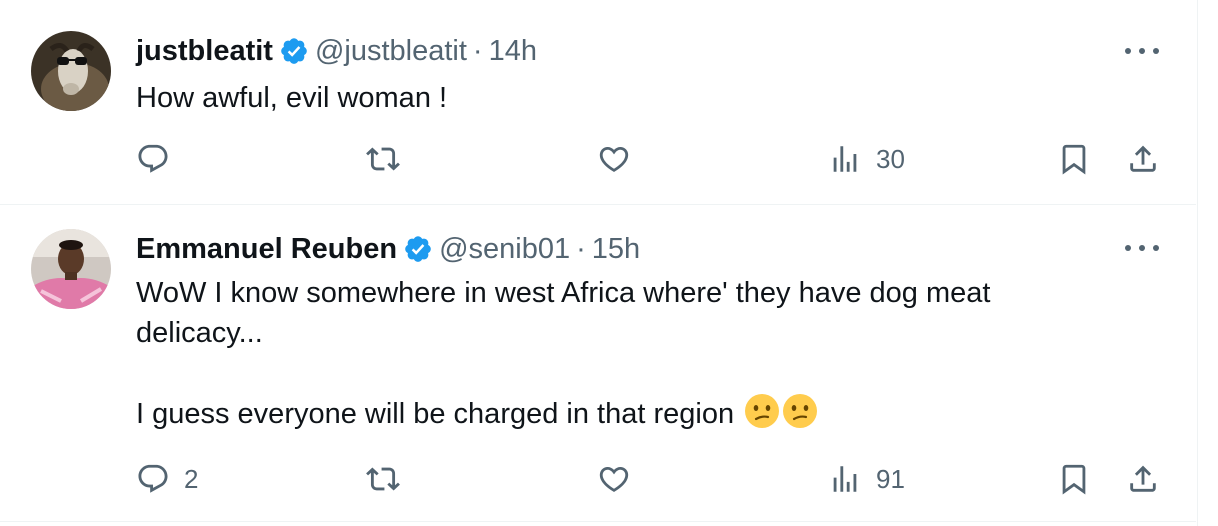  I want to click on goat-with-sunglasses-avatar, so click(71, 71).